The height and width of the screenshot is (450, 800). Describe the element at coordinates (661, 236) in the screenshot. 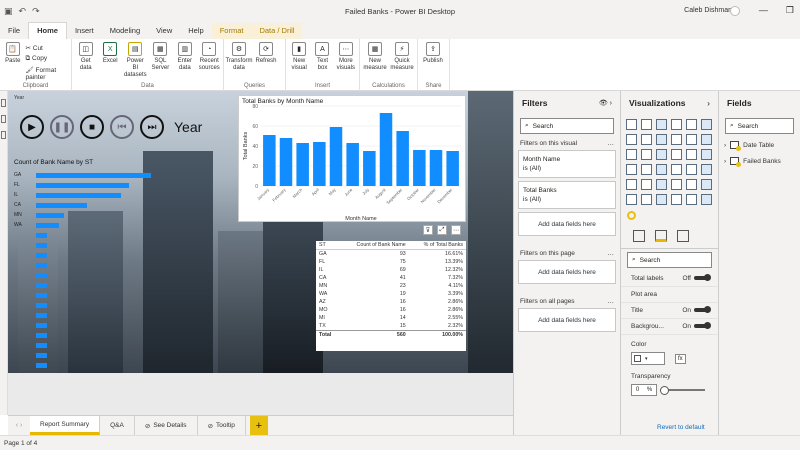

I see `format-tab-icon` at that location.